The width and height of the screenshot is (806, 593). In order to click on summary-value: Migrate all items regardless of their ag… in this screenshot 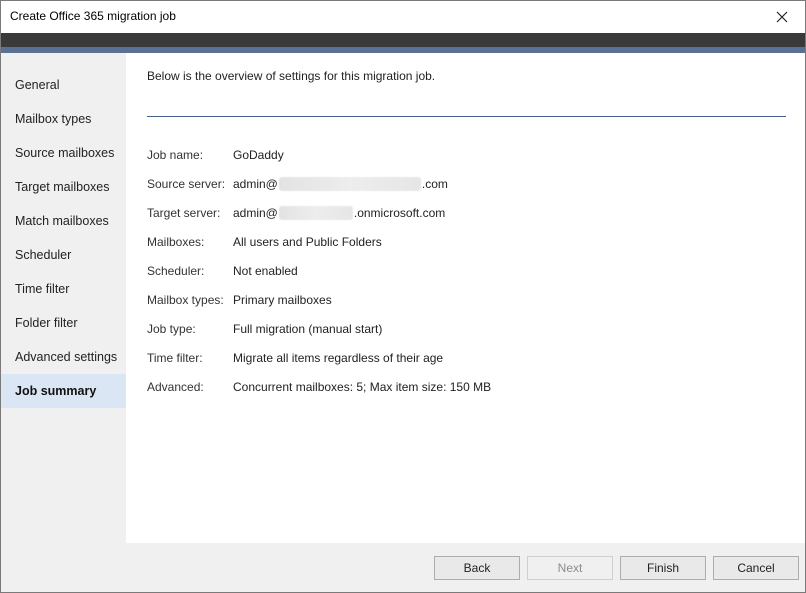, I will do `click(338, 358)`.